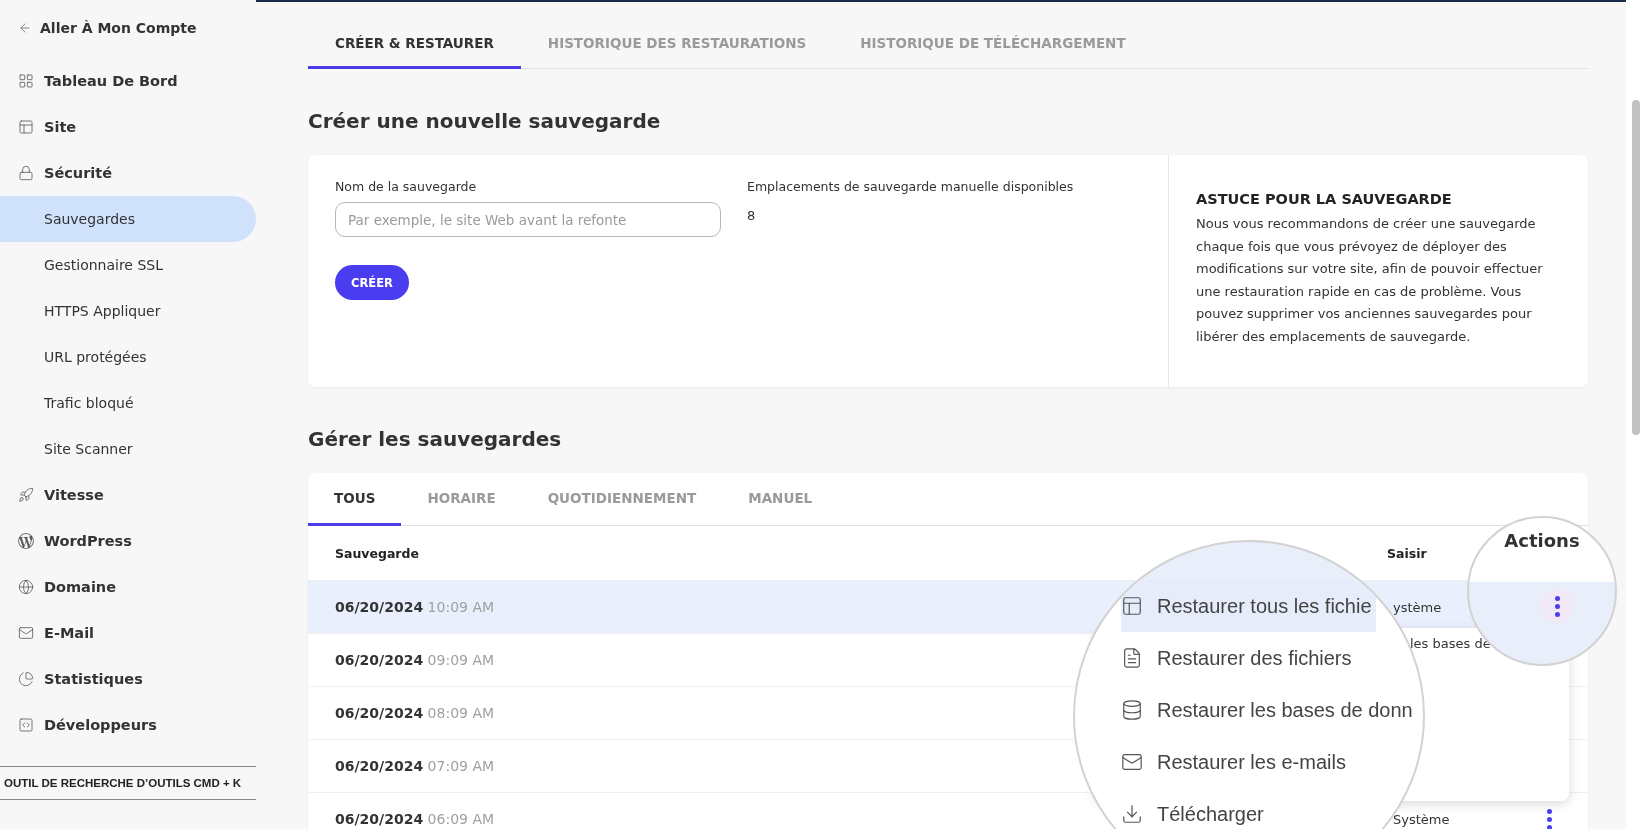 The image size is (1646, 829). What do you see at coordinates (128, 311) in the screenshot?
I see `sidebar-subitem: HTTPS Appliquer` at bounding box center [128, 311].